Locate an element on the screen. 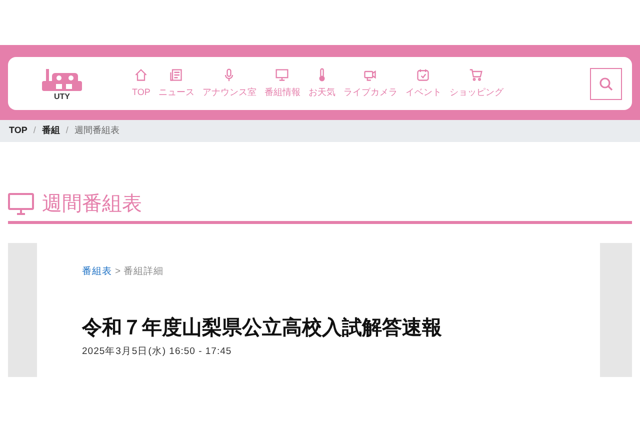  home-icon is located at coordinates (141, 75).